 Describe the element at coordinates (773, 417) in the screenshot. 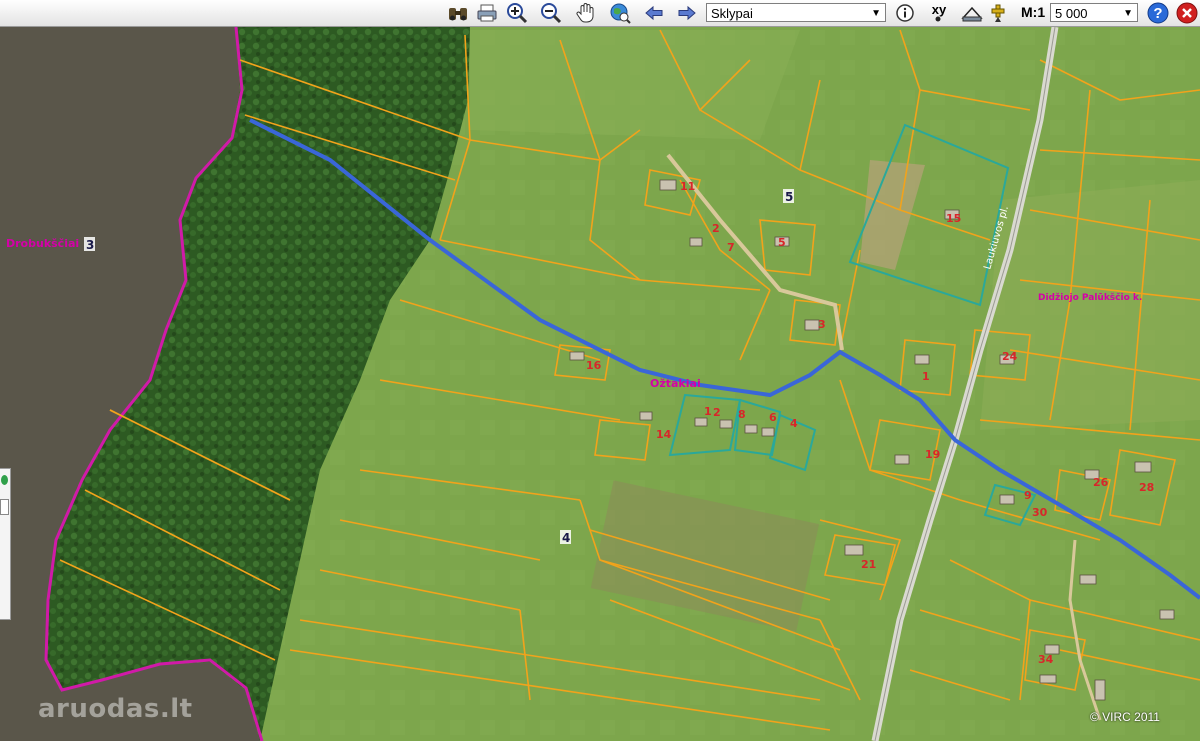

I see `plot-number: 6` at that location.